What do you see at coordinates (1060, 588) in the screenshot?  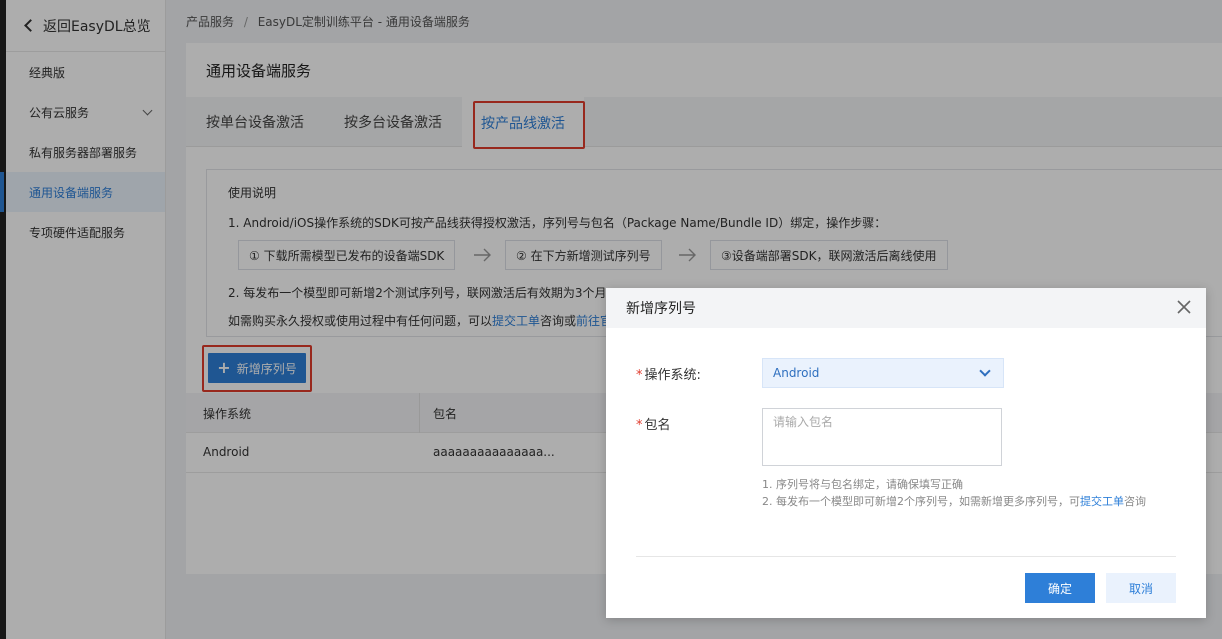 I see `confirm-button: 确定` at bounding box center [1060, 588].